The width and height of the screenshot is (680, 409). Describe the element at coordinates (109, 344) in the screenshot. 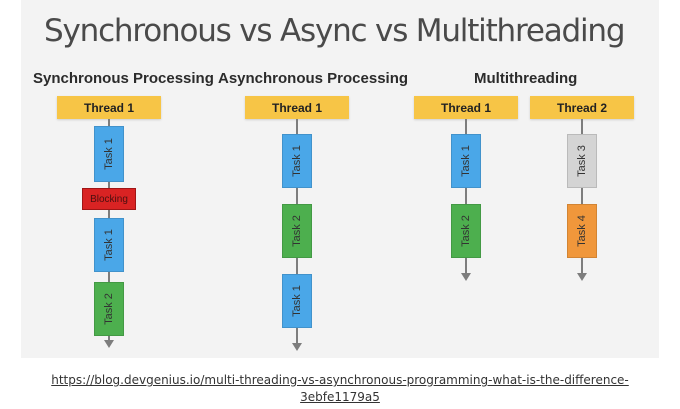

I see `sync-arrow-icon` at that location.